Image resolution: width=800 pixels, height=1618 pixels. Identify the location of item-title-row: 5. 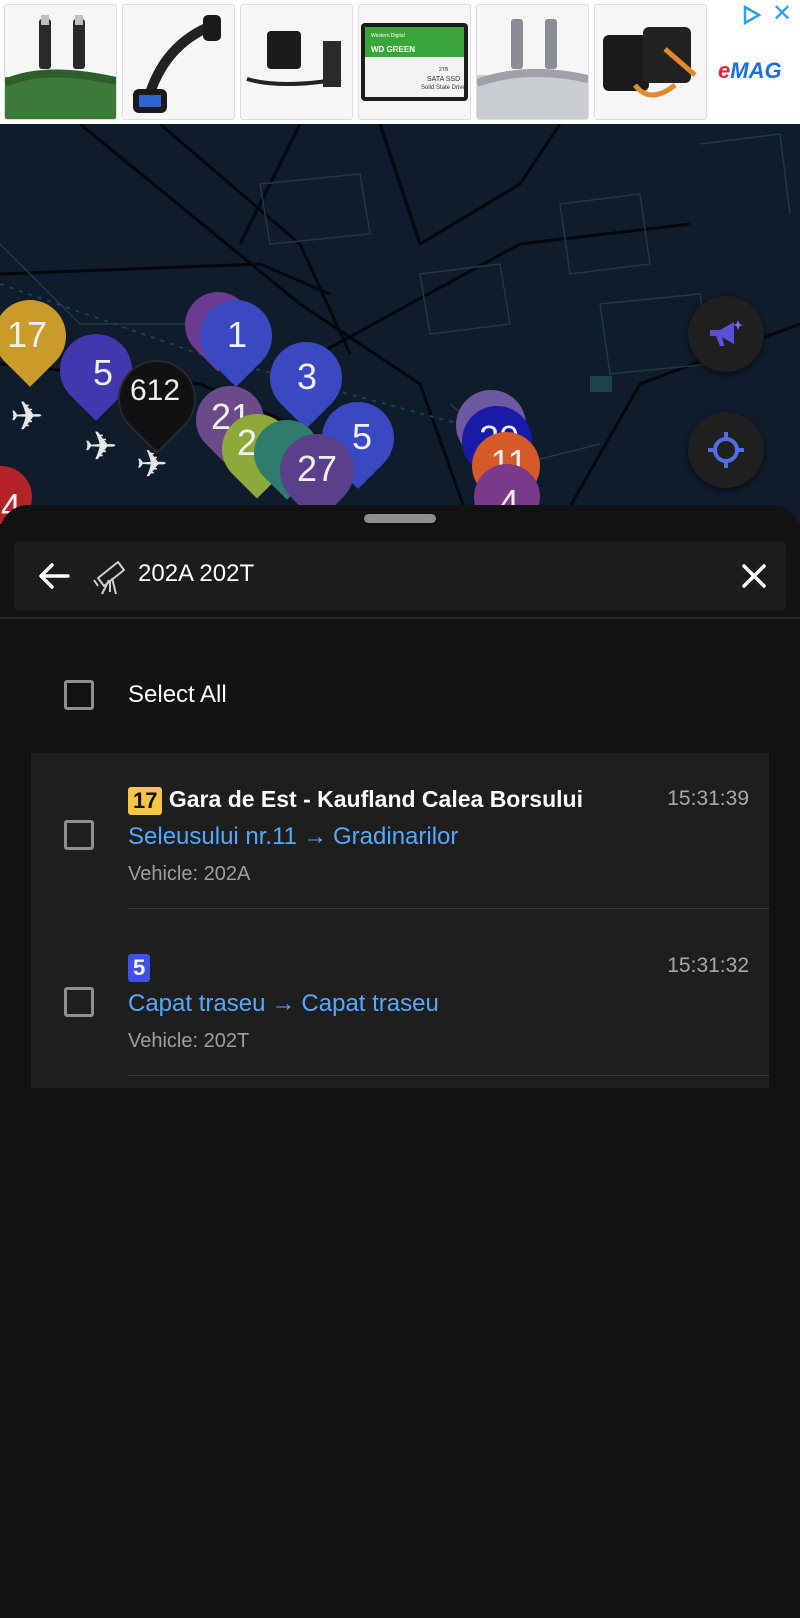
(139, 967).